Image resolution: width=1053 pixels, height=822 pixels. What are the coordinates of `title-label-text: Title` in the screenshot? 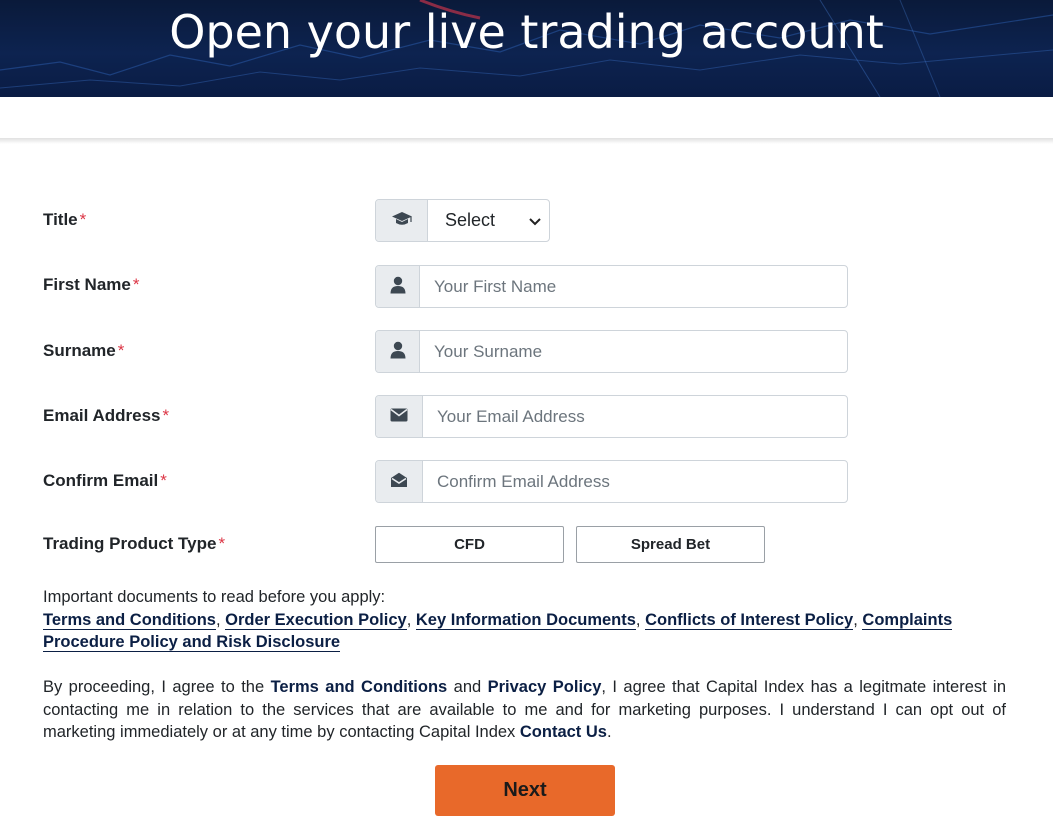 It's located at (60, 219).